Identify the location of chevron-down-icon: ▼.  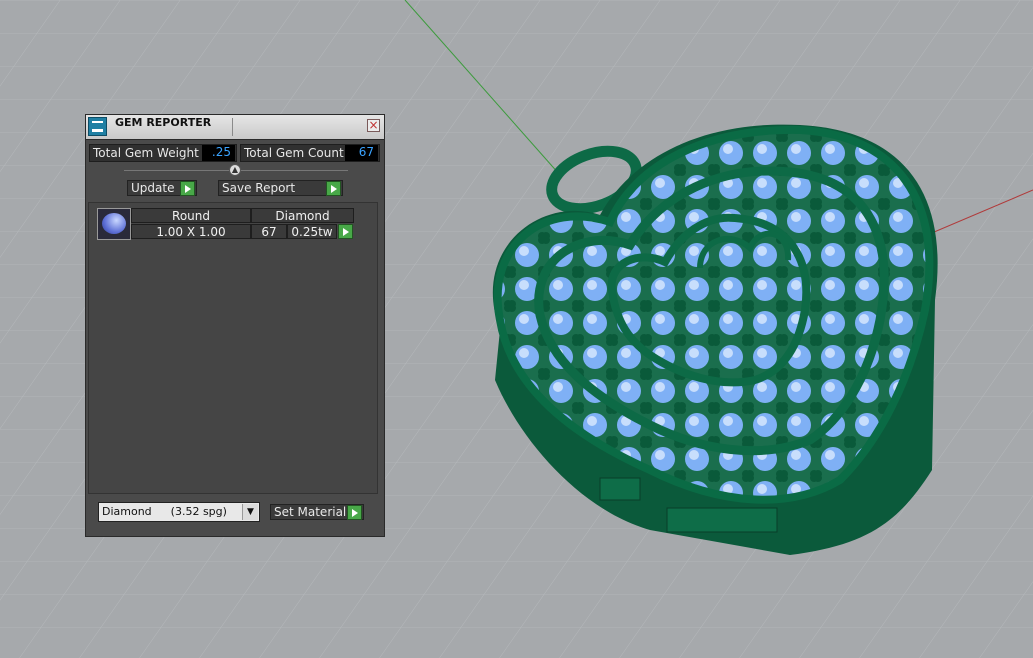
(250, 512).